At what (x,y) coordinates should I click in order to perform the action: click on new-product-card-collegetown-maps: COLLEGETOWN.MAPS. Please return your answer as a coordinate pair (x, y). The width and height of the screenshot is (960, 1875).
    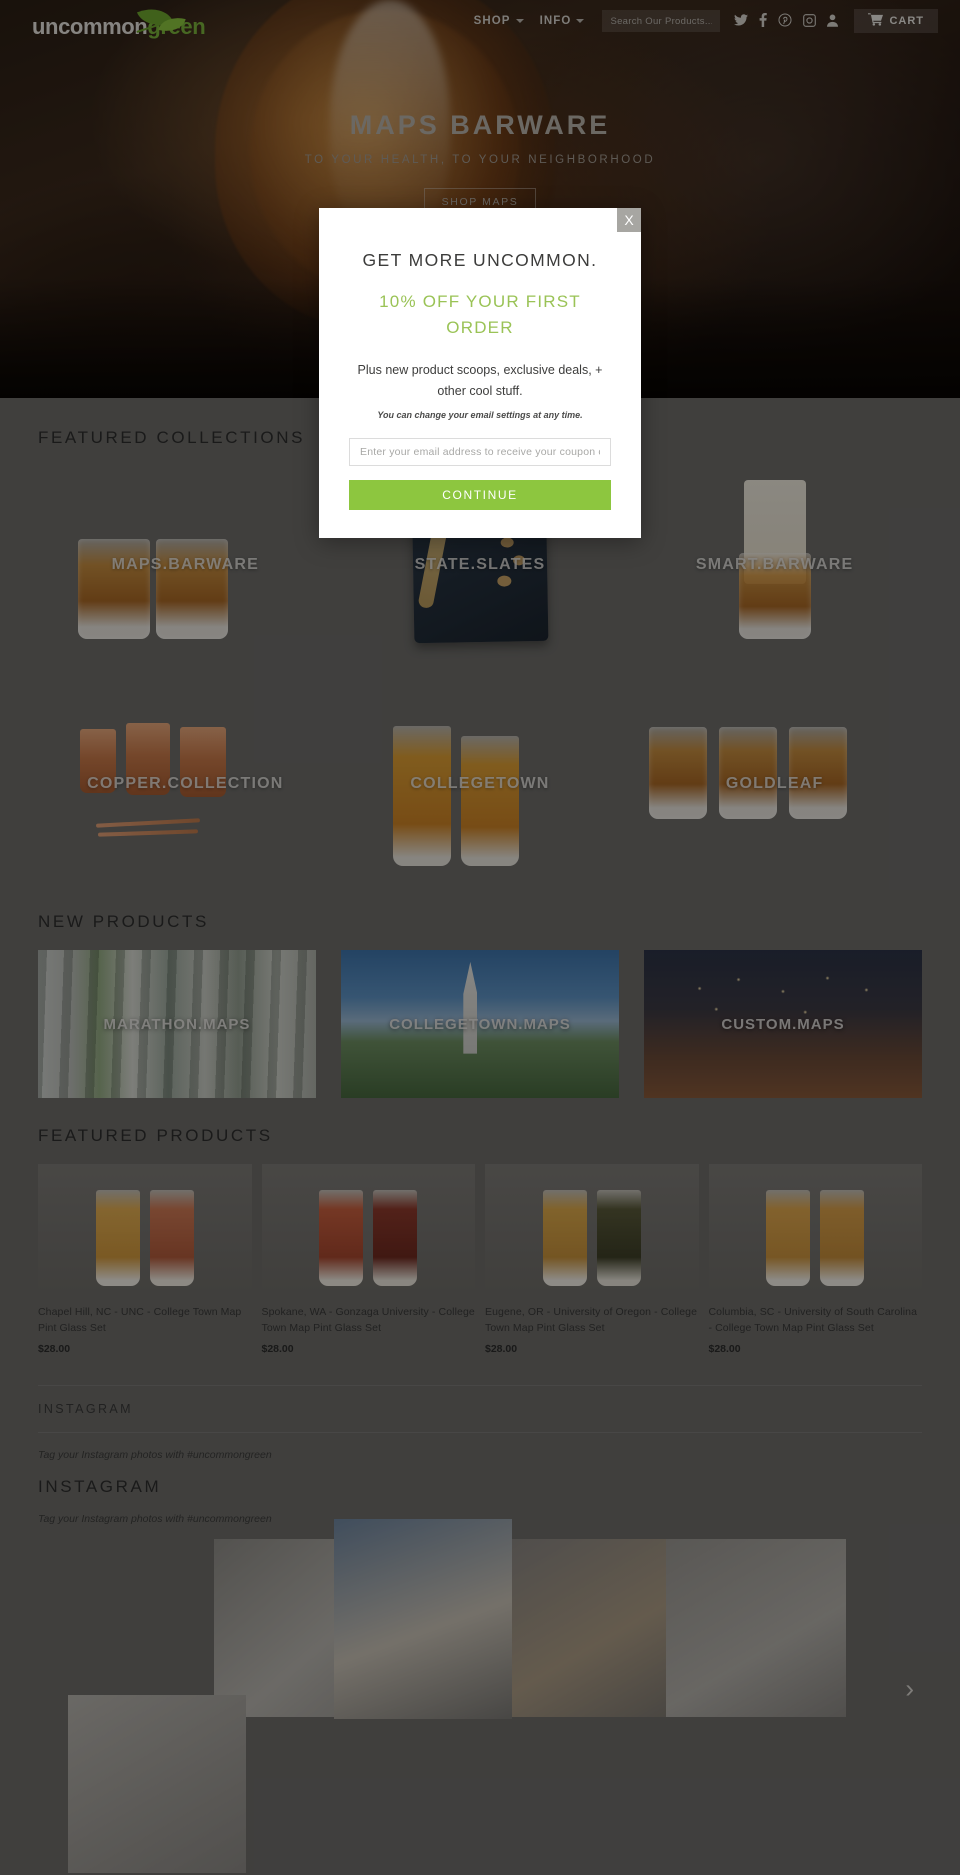
    Looking at the image, I should click on (480, 1024).